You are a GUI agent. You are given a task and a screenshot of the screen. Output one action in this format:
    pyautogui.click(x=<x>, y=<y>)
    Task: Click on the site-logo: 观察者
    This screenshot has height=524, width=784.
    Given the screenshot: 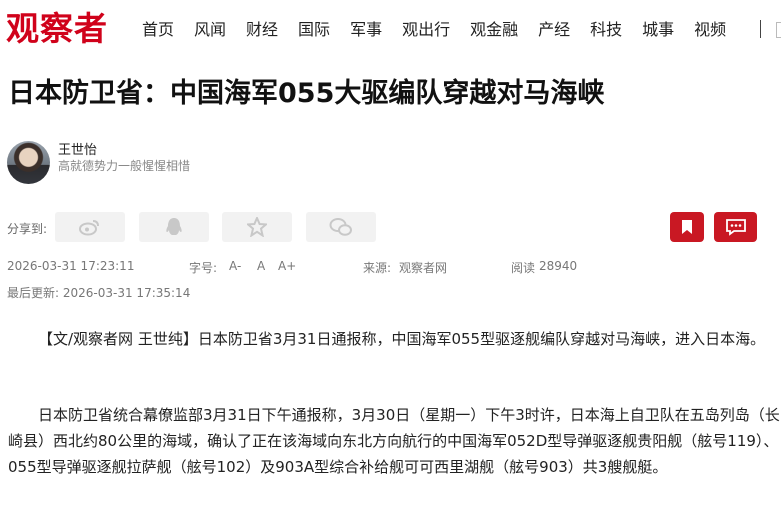 What is the action you would take?
    pyautogui.click(x=57, y=29)
    